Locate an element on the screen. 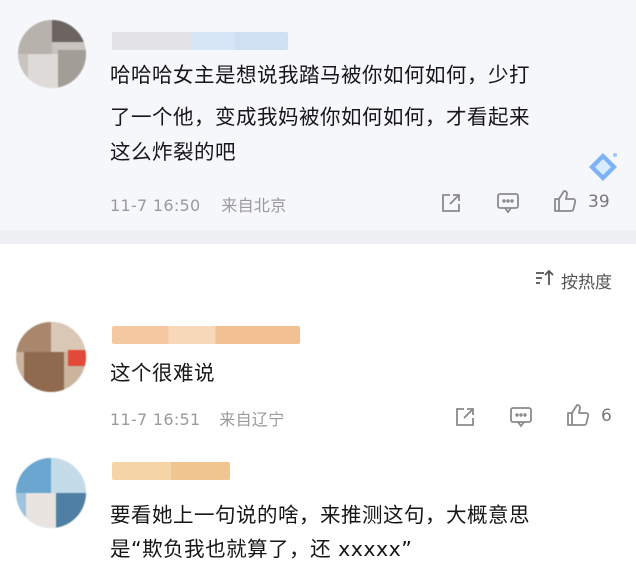  comment-text-line: 这个很难说 is located at coordinates (162, 373).